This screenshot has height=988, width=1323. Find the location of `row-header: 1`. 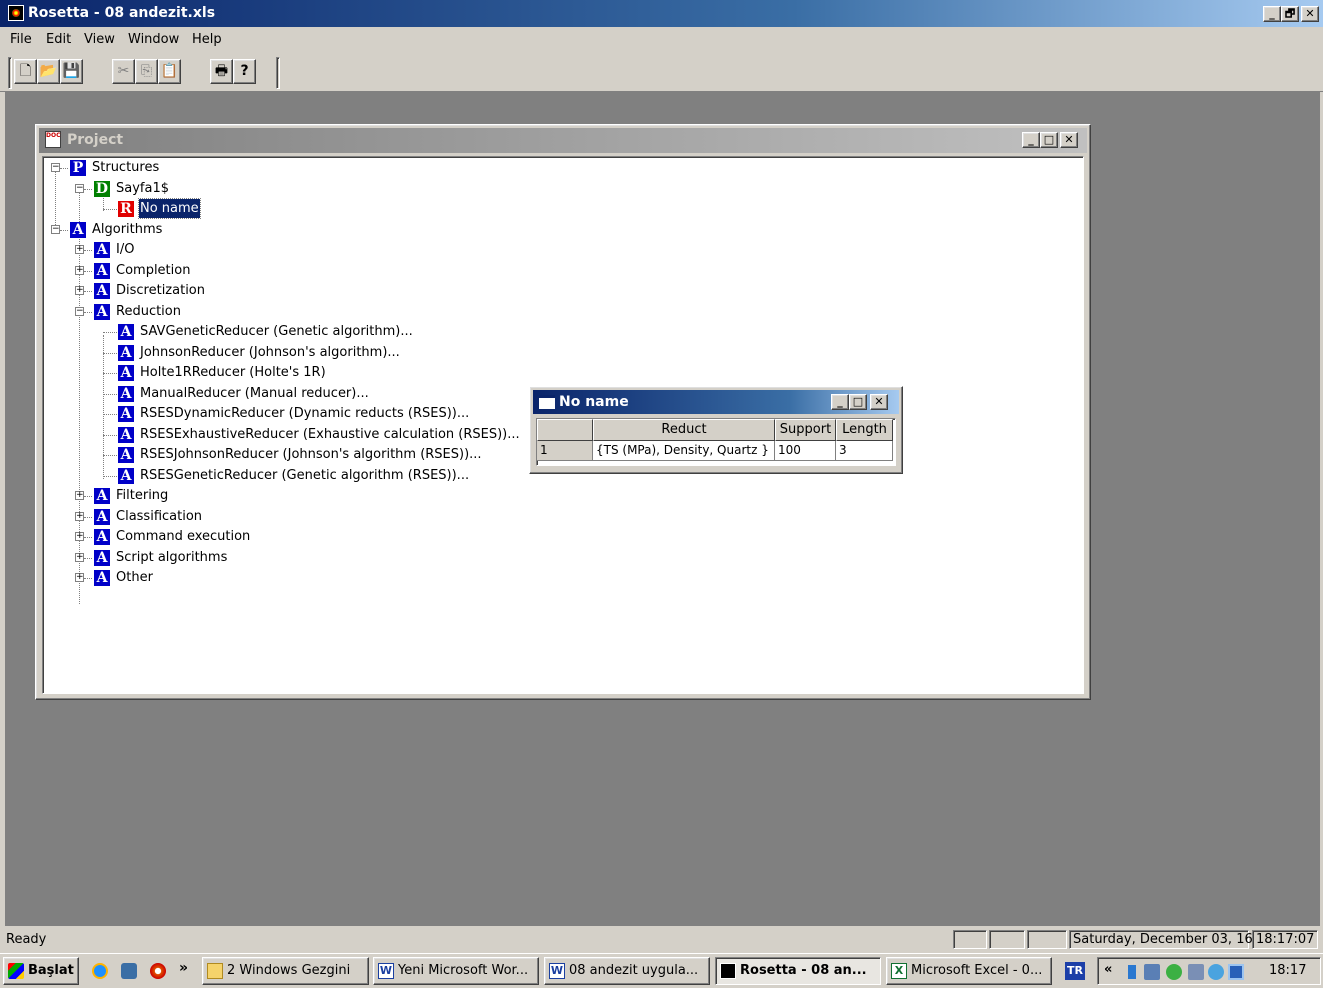

row-header: 1 is located at coordinates (565, 451).